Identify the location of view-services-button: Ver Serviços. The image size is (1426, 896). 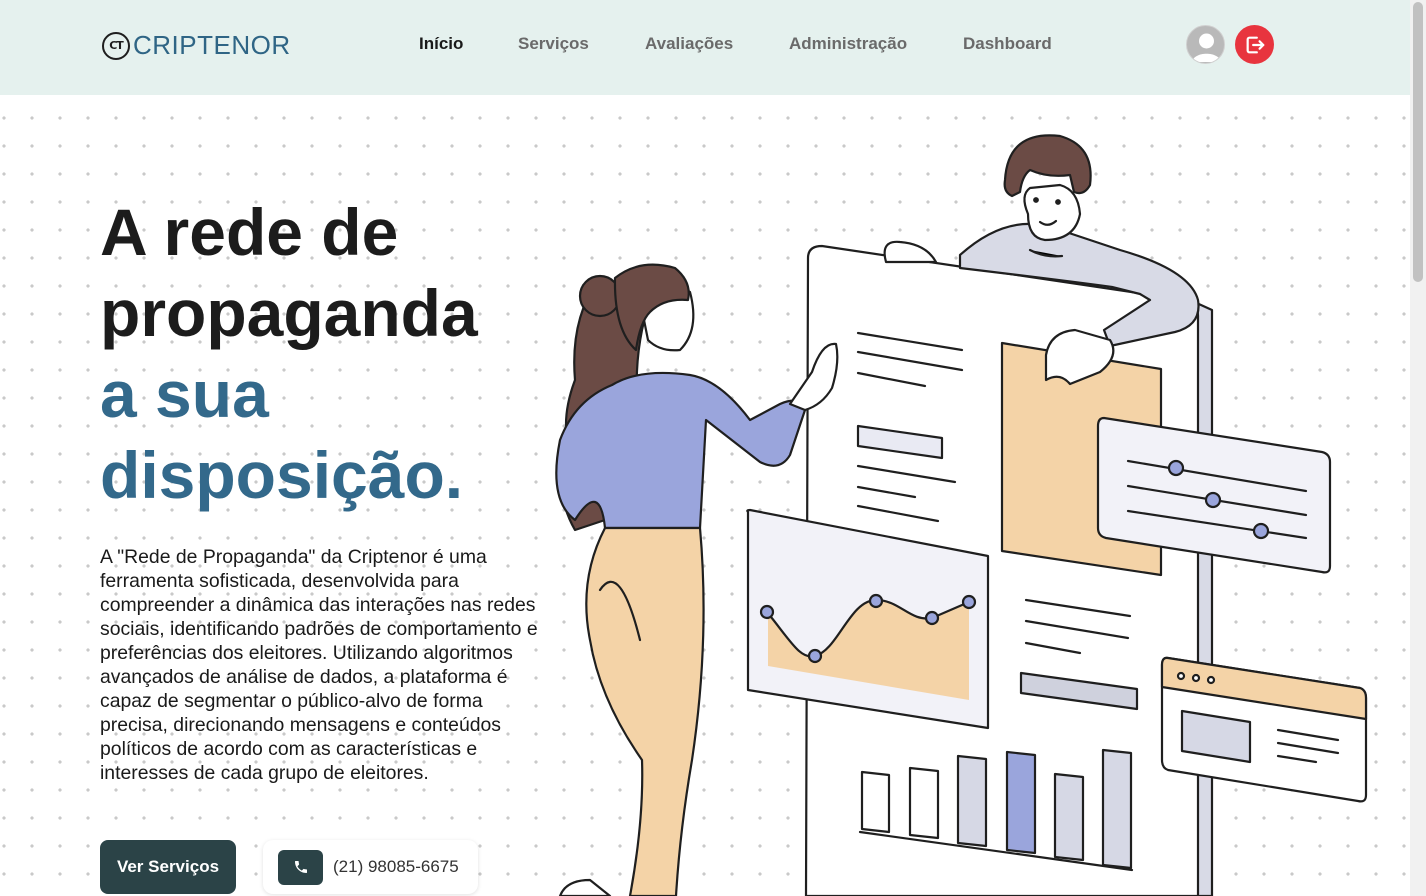
(168, 867).